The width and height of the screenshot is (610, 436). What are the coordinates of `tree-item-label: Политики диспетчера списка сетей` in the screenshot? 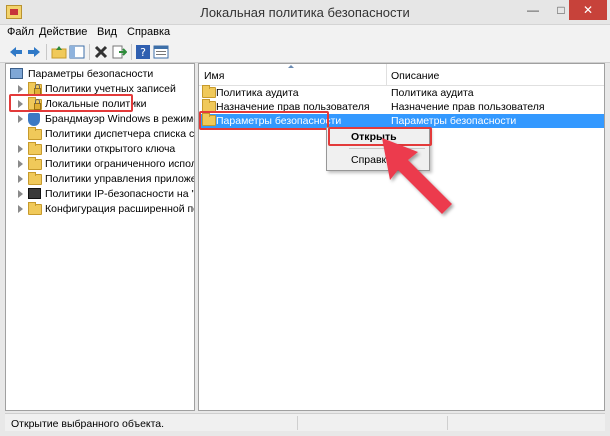 It's located at (120, 134).